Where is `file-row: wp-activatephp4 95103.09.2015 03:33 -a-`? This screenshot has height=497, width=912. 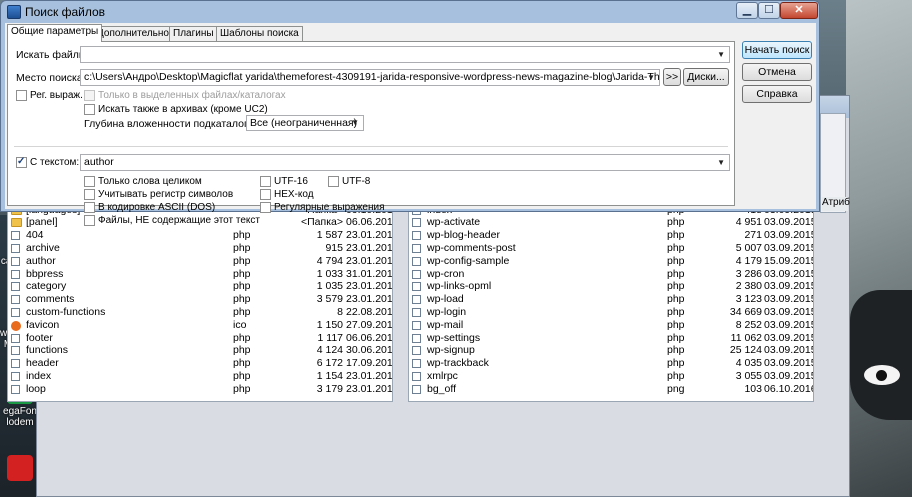
file-row: wp-activatephp4 95103.09.2015 03:33 -a- is located at coordinates (611, 222).